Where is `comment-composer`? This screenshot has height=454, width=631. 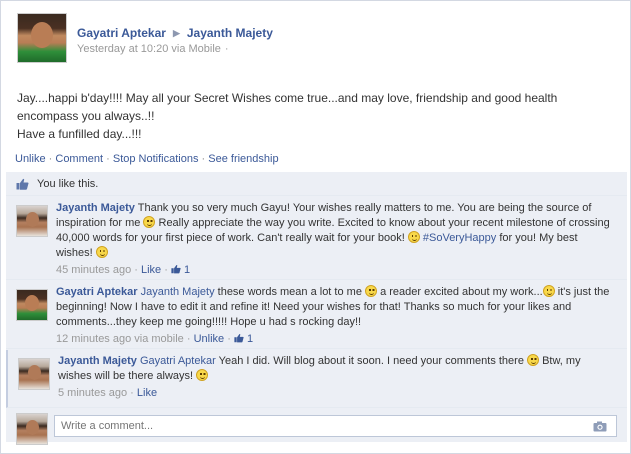 comment-composer is located at coordinates (316, 427).